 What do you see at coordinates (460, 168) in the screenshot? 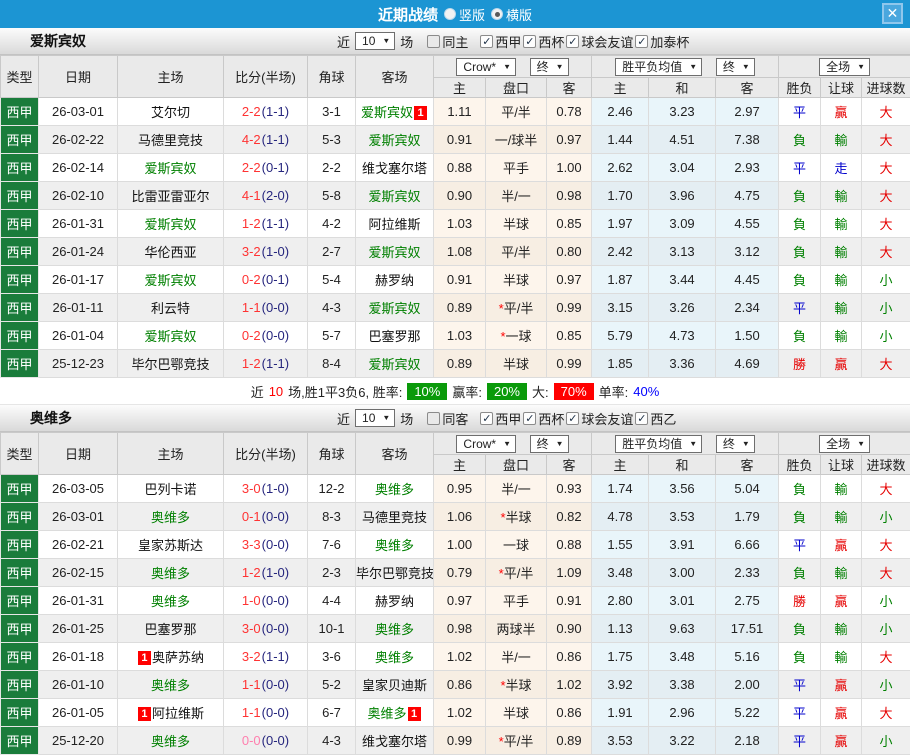
I see `odds-home-cell: 0.88` at bounding box center [460, 168].